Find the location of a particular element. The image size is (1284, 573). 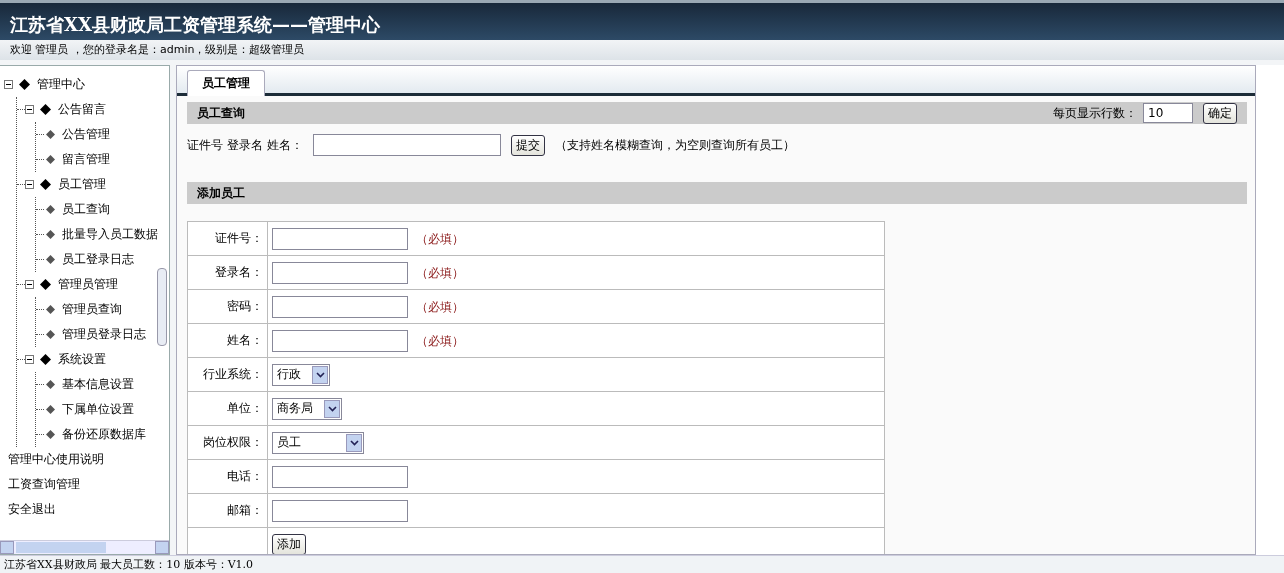

tree-item: 员工登录日志 is located at coordinates (98, 259).